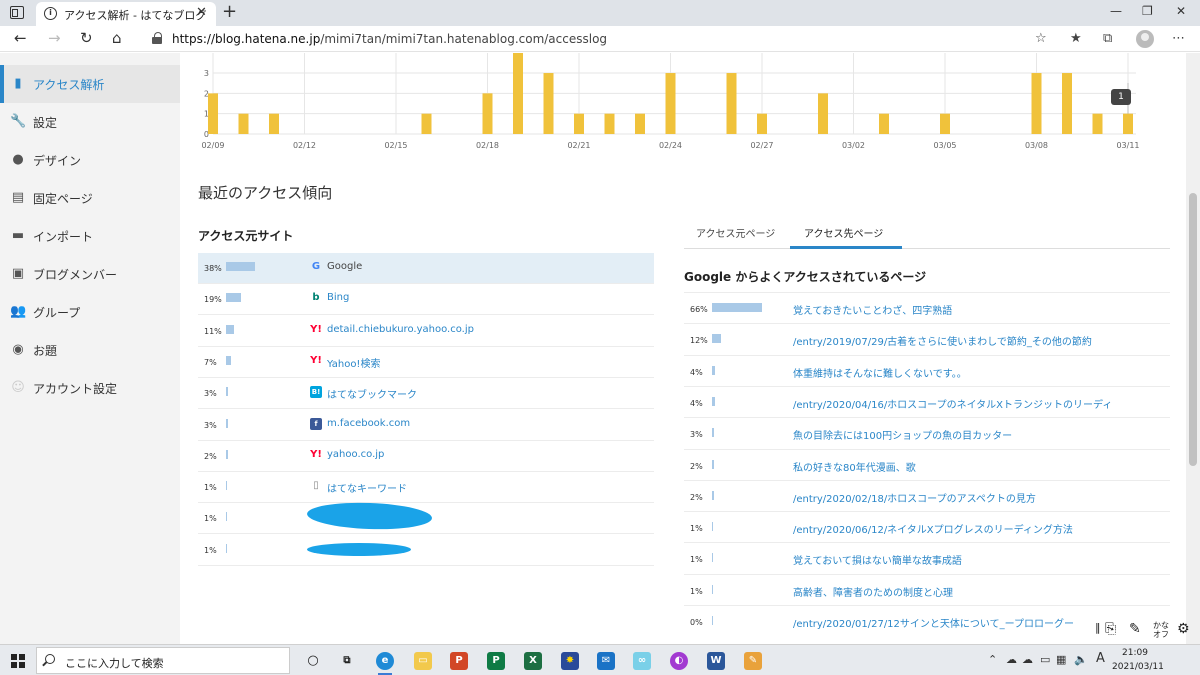  Describe the element at coordinates (57, 313) in the screenshot. I see `sidebar-item-label: グループ` at that location.